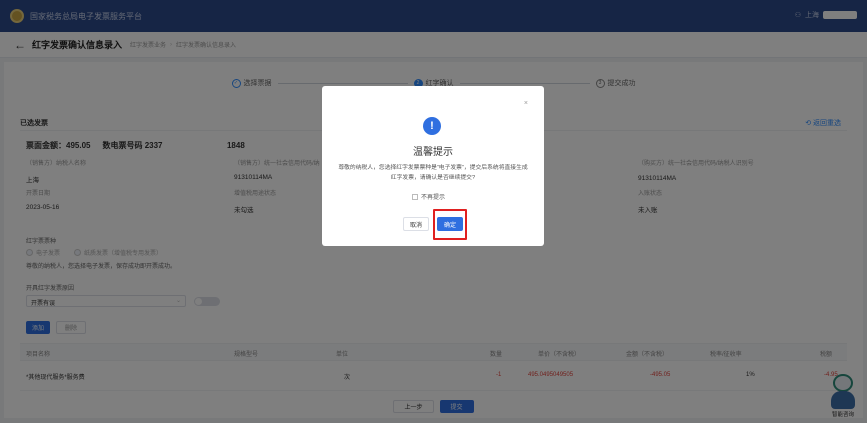 The height and width of the screenshot is (423, 867). I want to click on close-icon: ×, so click(526, 103).